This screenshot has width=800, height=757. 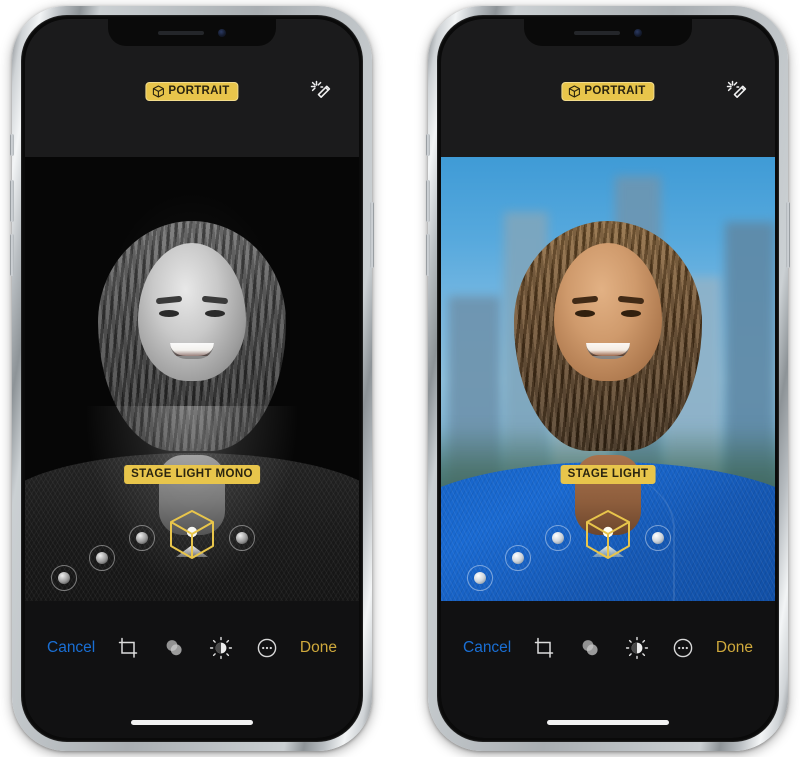 What do you see at coordinates (608, 536) in the screenshot?
I see `lighting-selected-cube-right` at bounding box center [608, 536].